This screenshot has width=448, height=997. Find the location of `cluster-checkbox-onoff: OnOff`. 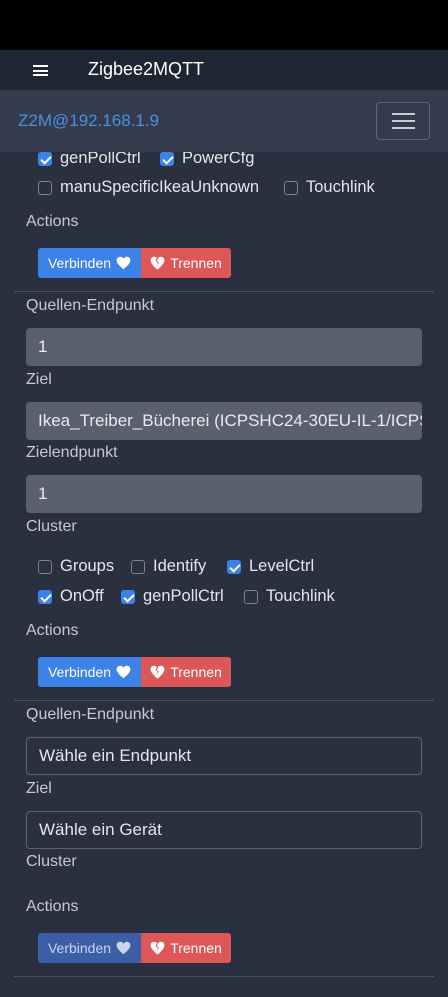

cluster-checkbox-onoff: OnOff is located at coordinates (71, 596).